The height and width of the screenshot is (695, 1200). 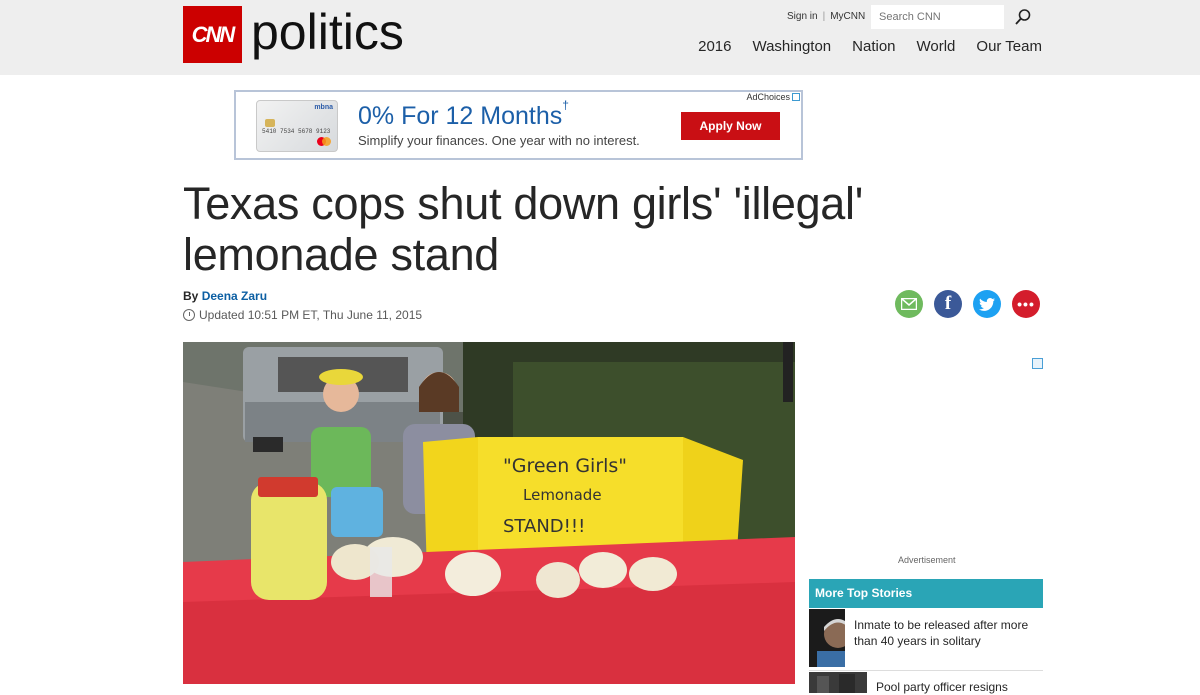 I want to click on updated-text: Updated 10:51 PM ET, Thu June 11, 2015, so click(x=311, y=315).